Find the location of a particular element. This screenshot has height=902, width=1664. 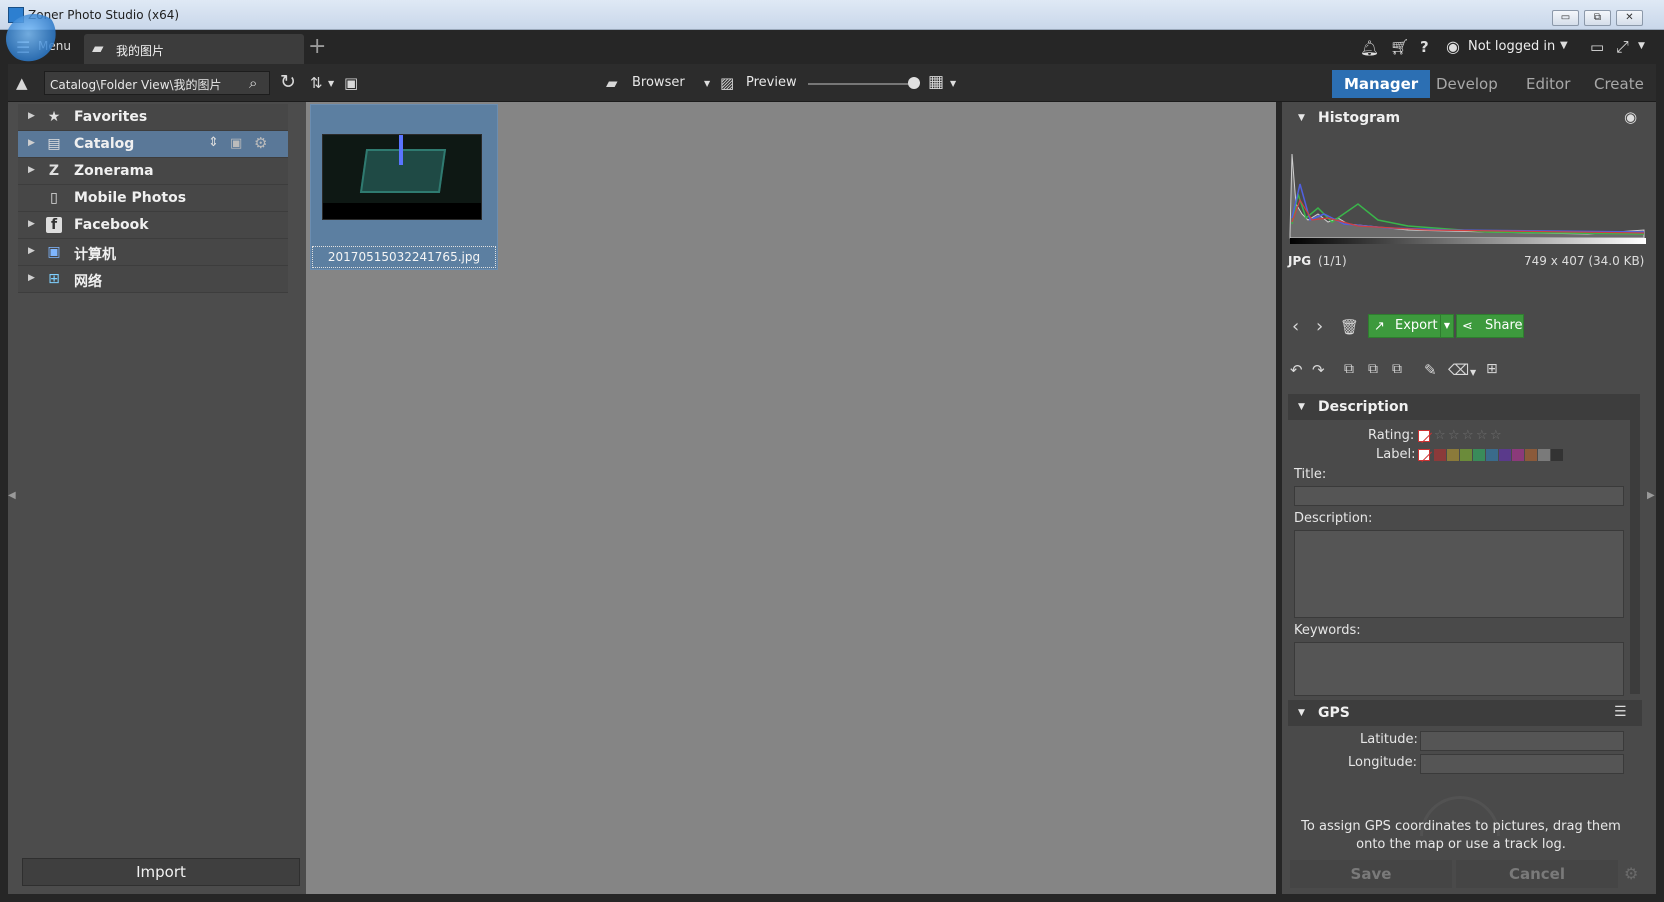

user-login-label: Not logged in is located at coordinates (1511, 46).